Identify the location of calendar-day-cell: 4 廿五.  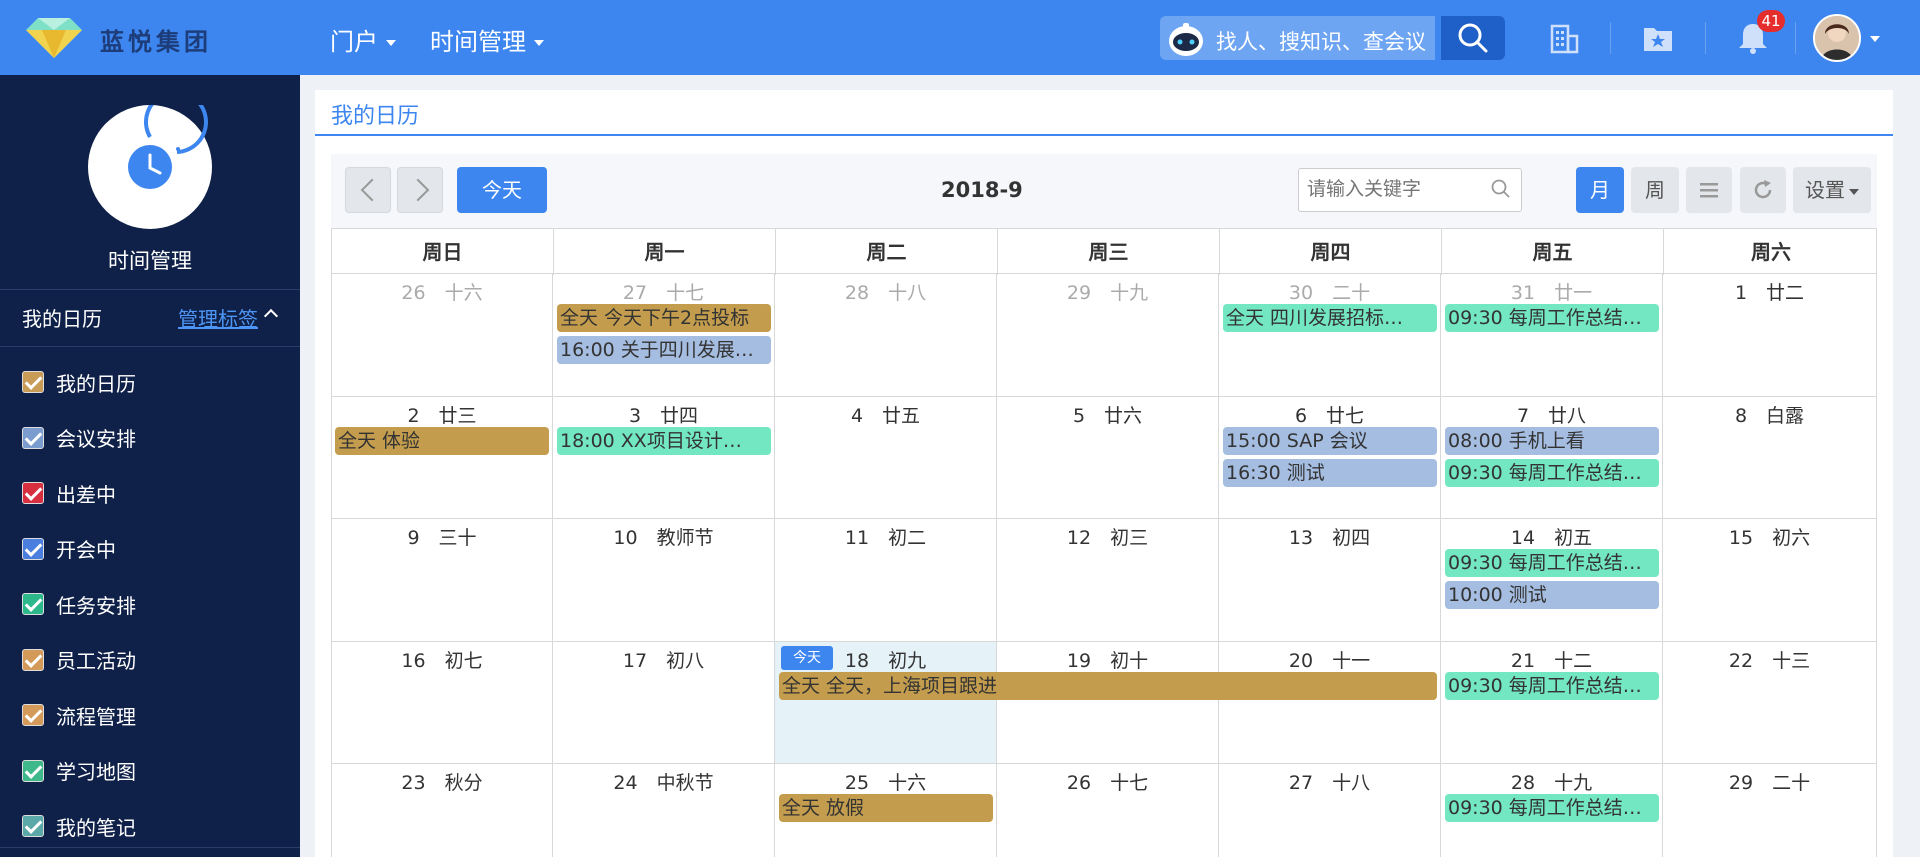
(886, 457).